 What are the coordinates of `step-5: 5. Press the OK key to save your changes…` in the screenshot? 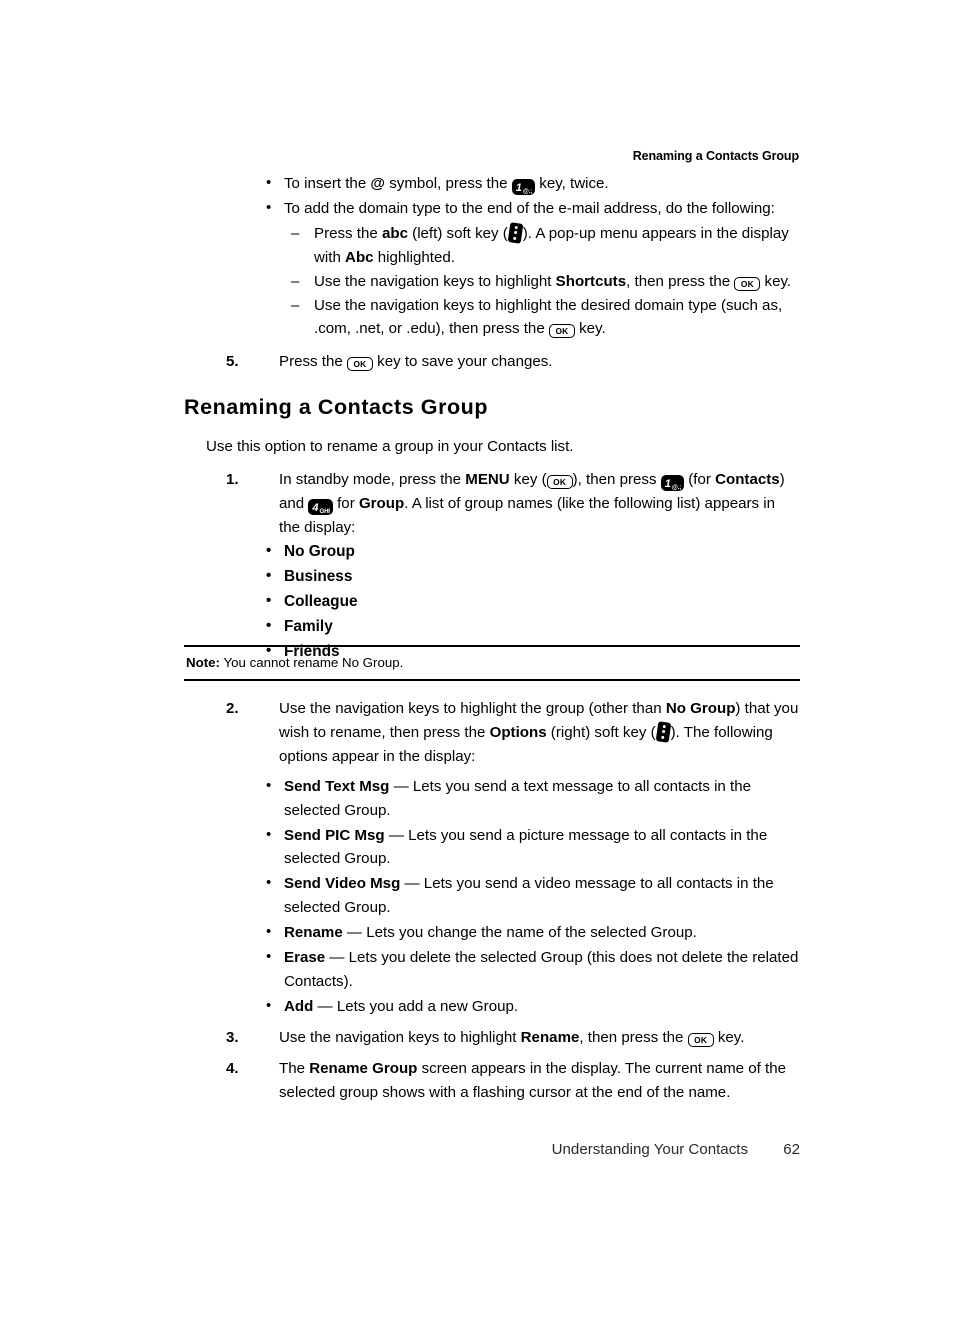 It's located at (513, 362).